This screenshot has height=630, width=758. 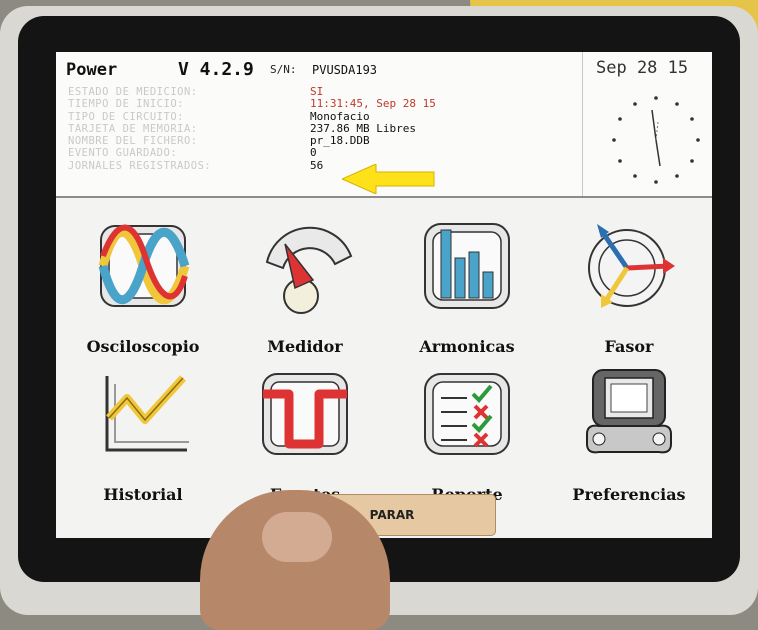 I want to click on app-tile-historial: Historial, so click(x=143, y=434).